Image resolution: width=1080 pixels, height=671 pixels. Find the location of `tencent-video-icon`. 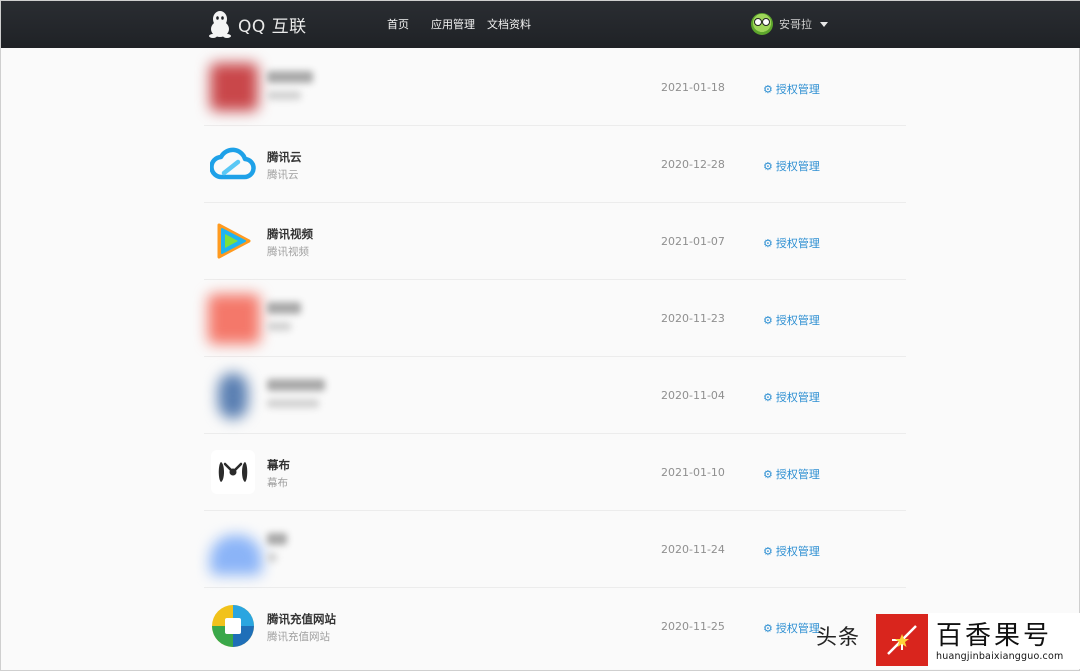

tencent-video-icon is located at coordinates (233, 241).